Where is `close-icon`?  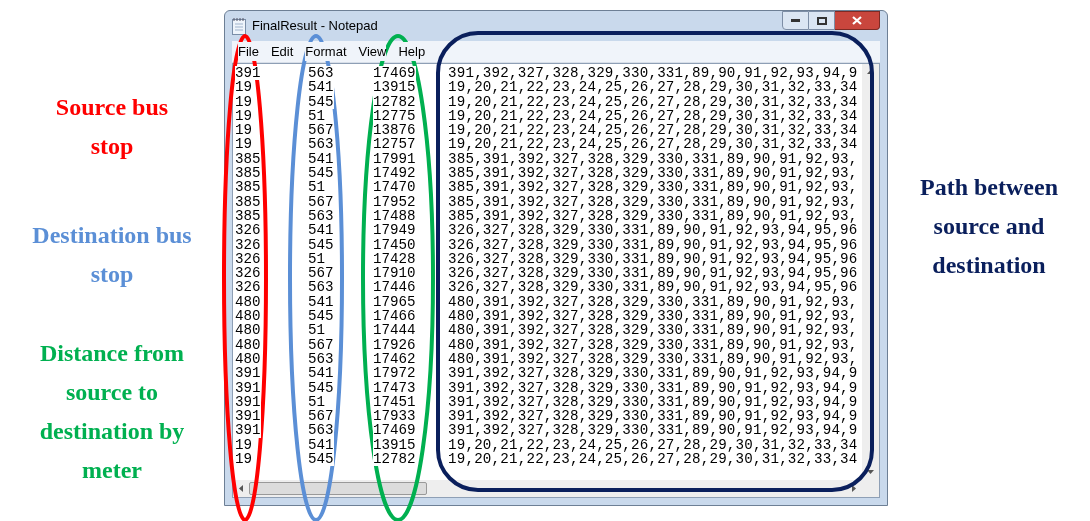 close-icon is located at coordinates (857, 20).